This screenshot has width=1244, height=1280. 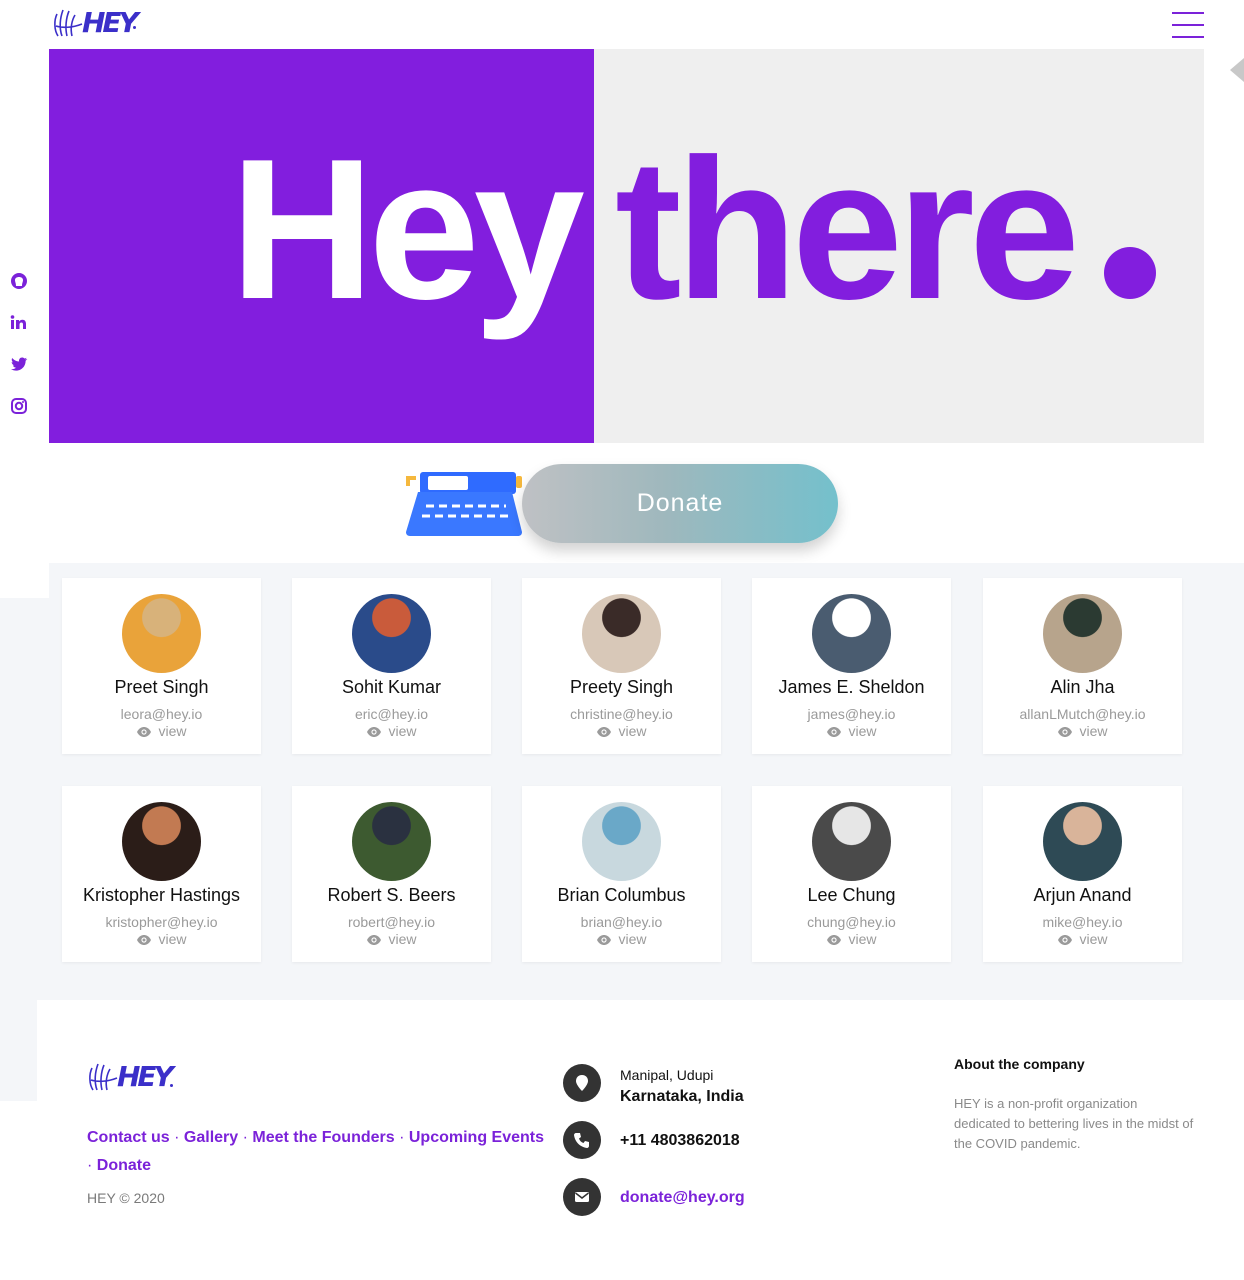 What do you see at coordinates (19, 281) in the screenshot?
I see `github-icon` at bounding box center [19, 281].